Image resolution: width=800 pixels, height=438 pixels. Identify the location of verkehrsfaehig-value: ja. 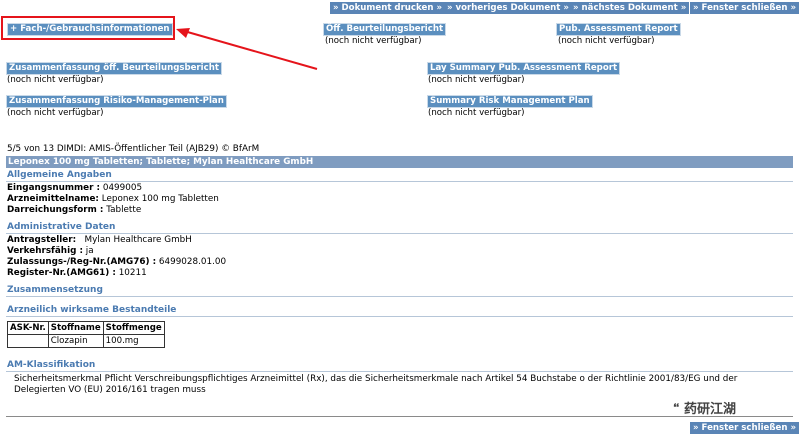
(89, 251).